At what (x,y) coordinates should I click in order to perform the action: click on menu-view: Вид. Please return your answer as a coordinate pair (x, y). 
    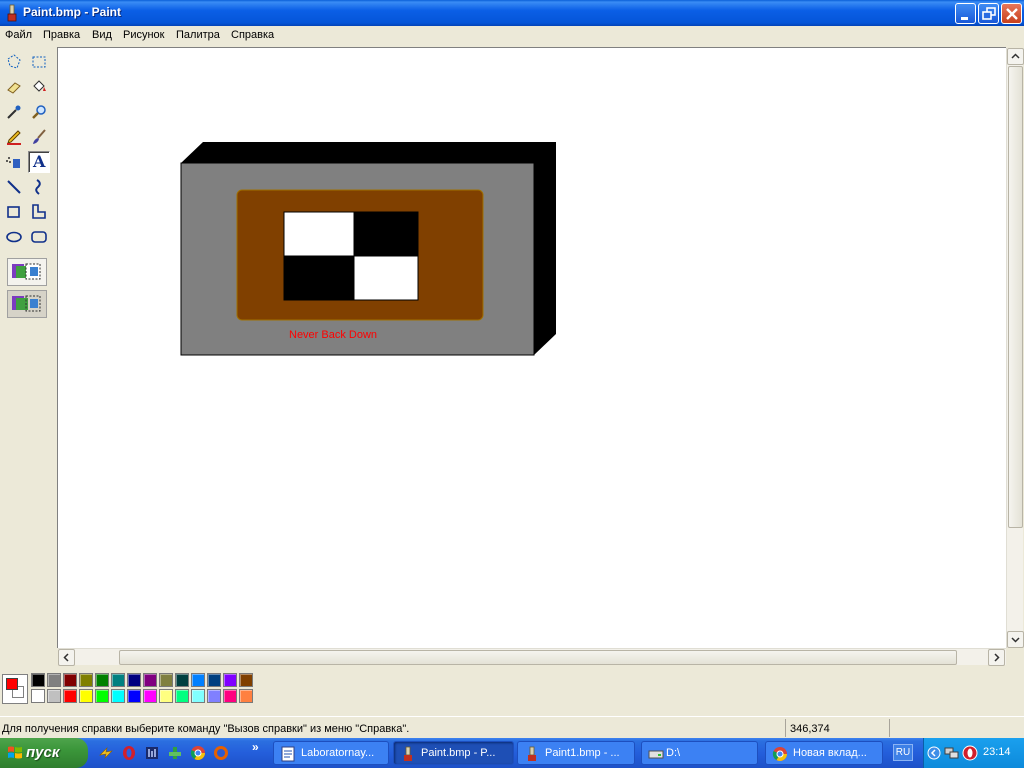
    Looking at the image, I should click on (102, 35).